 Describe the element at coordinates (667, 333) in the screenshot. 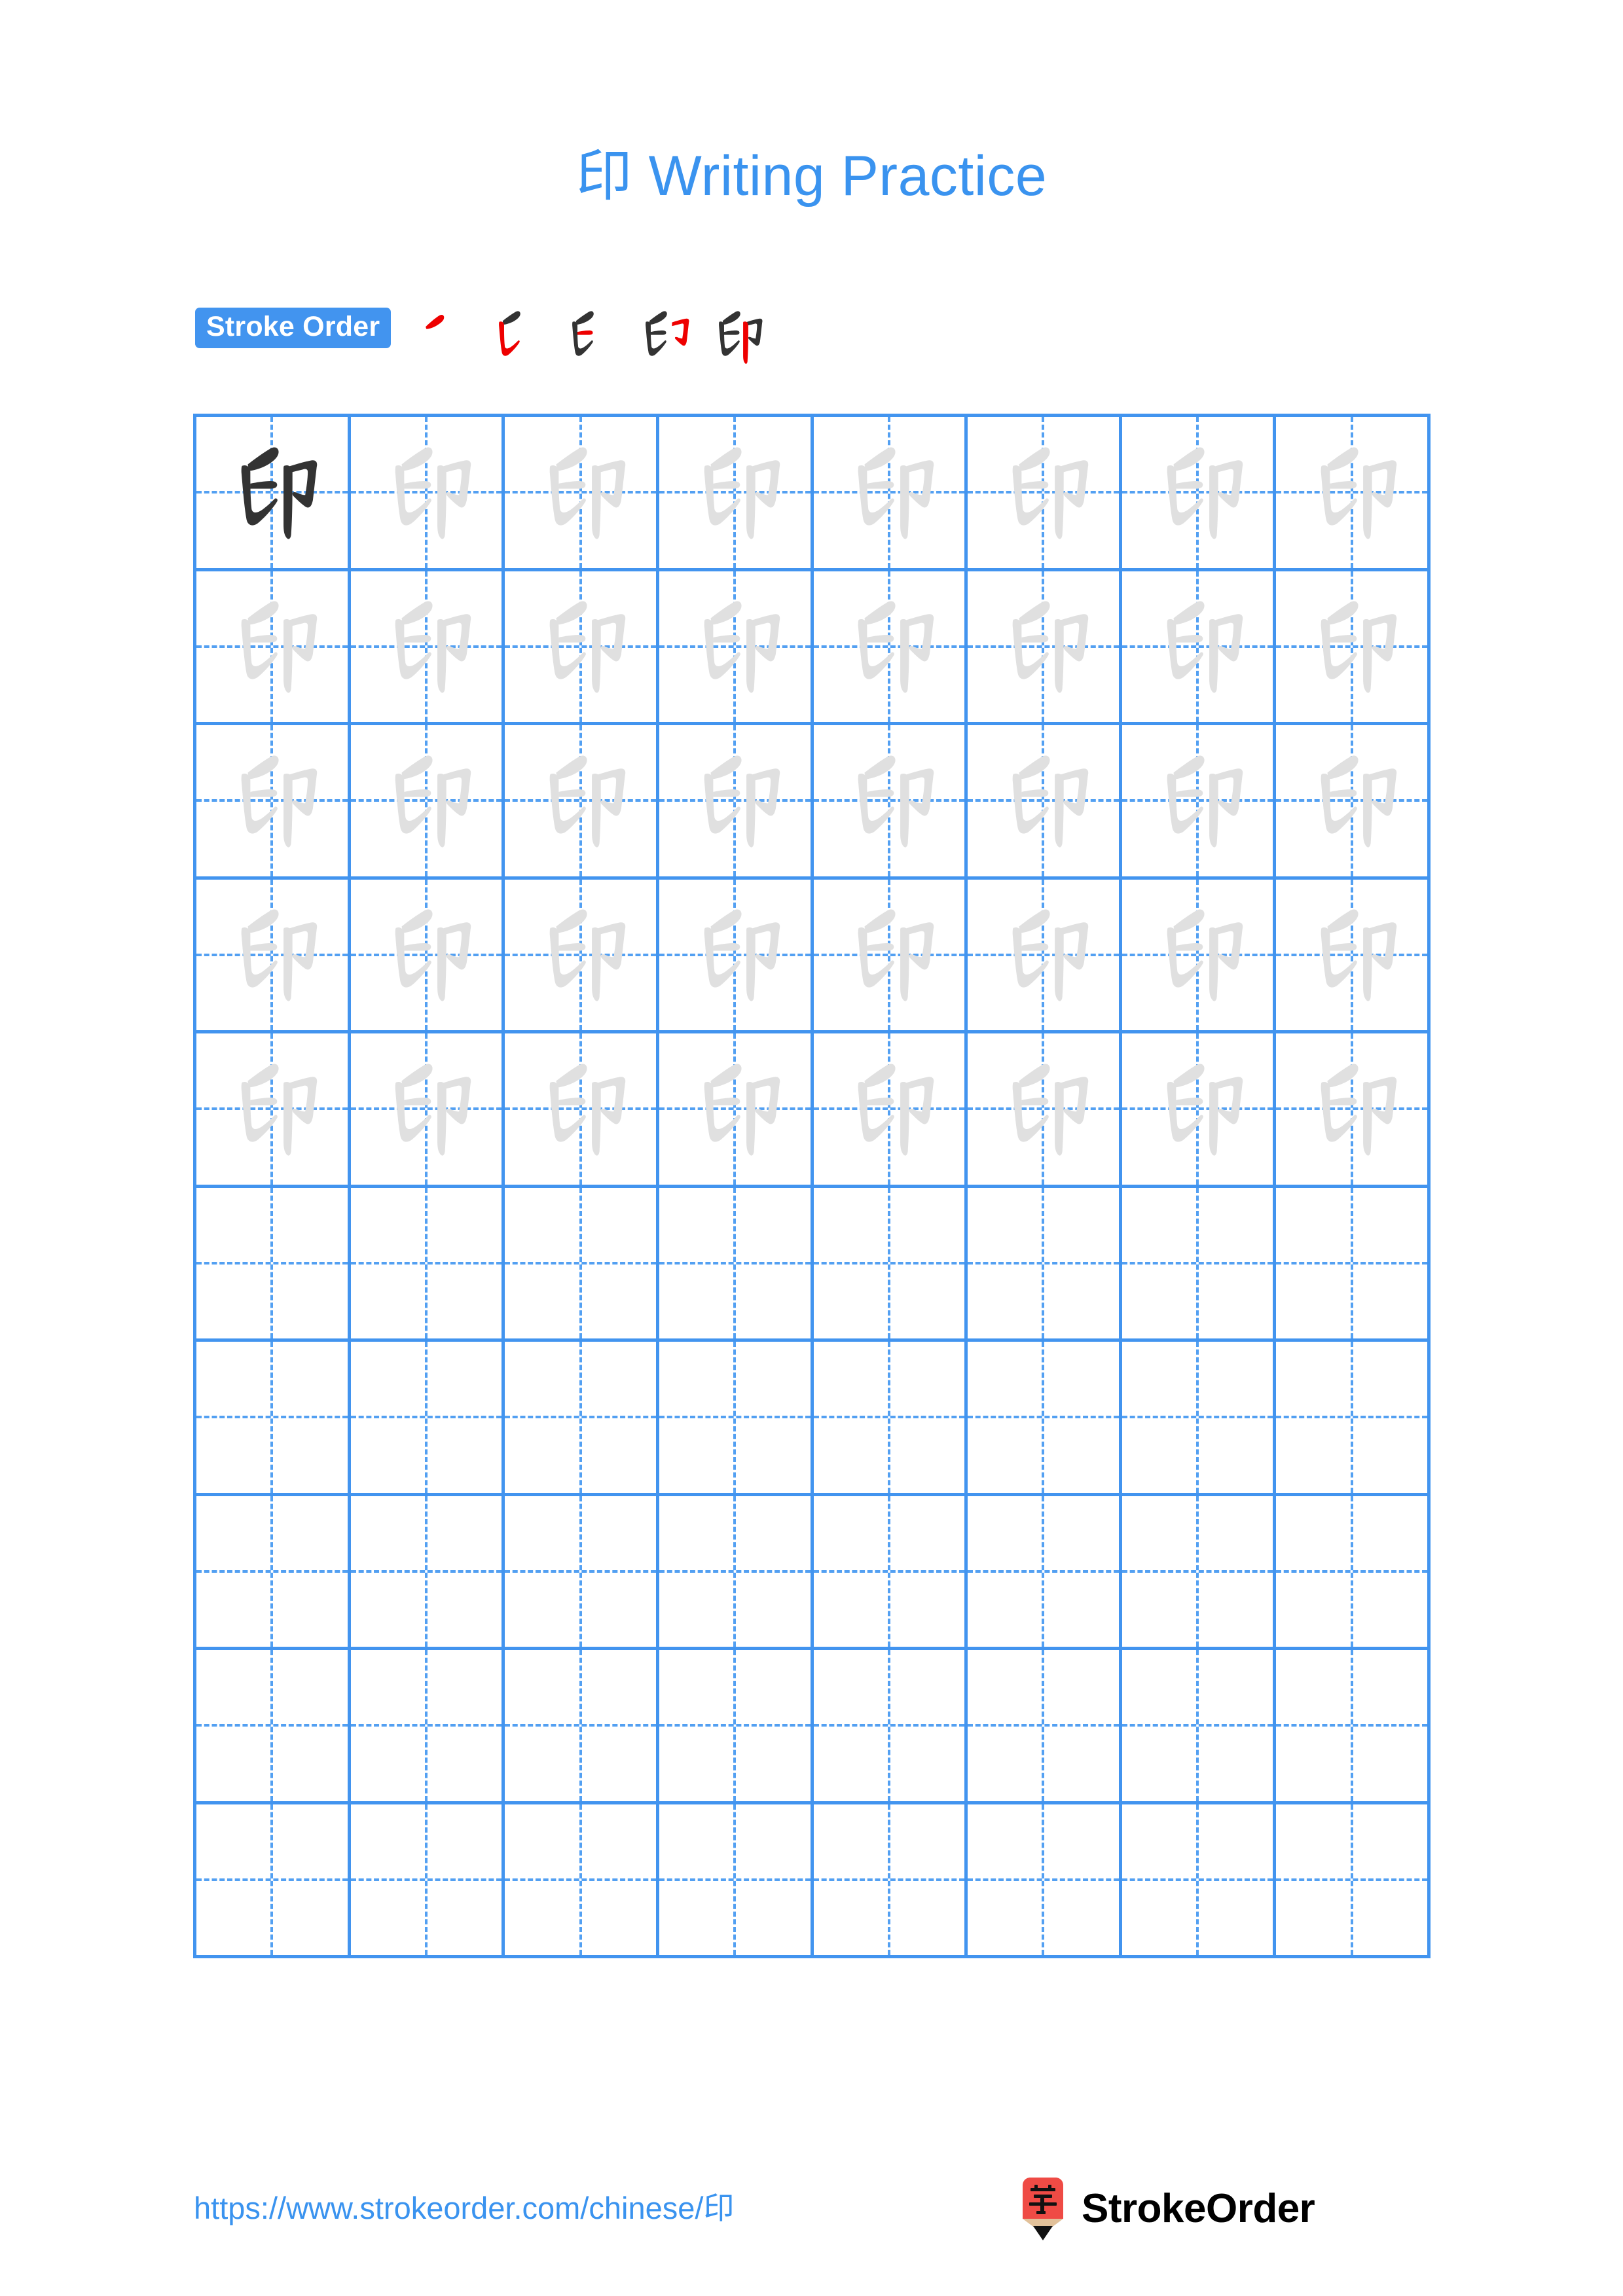

I see `stroke-step-4-icon` at that location.